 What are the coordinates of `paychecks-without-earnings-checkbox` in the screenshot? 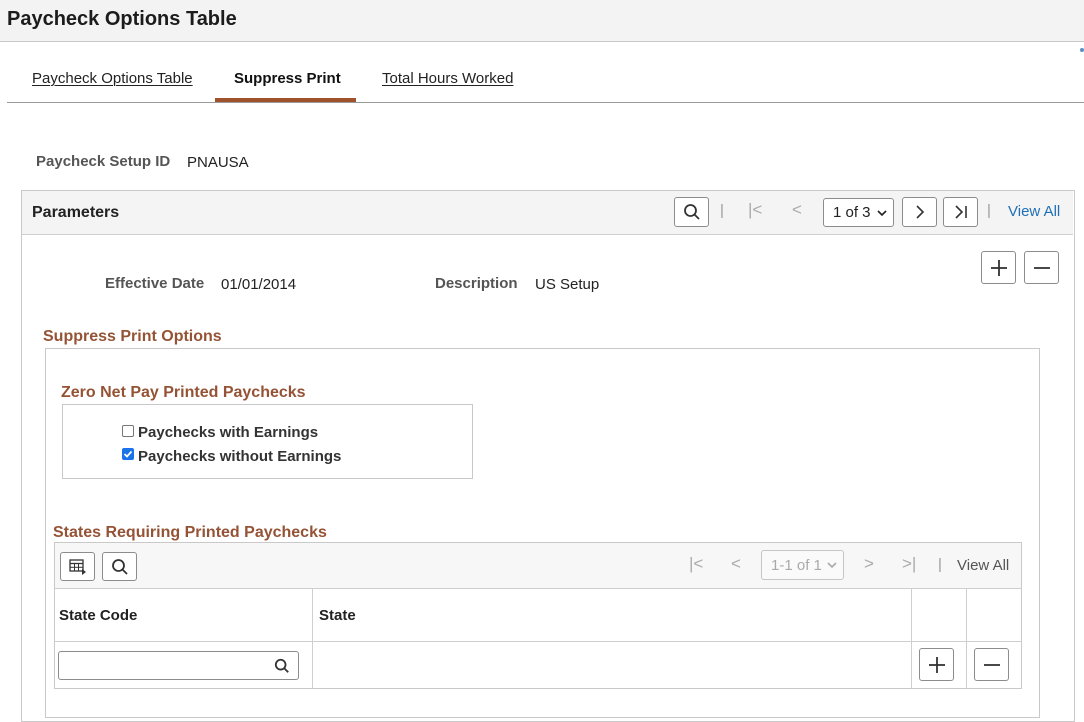 It's located at (128, 454).